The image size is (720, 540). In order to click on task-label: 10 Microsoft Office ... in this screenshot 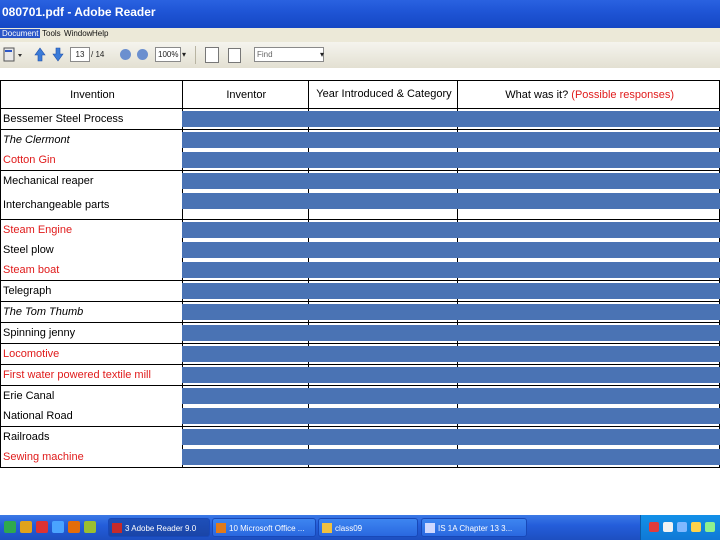, I will do `click(267, 528)`.